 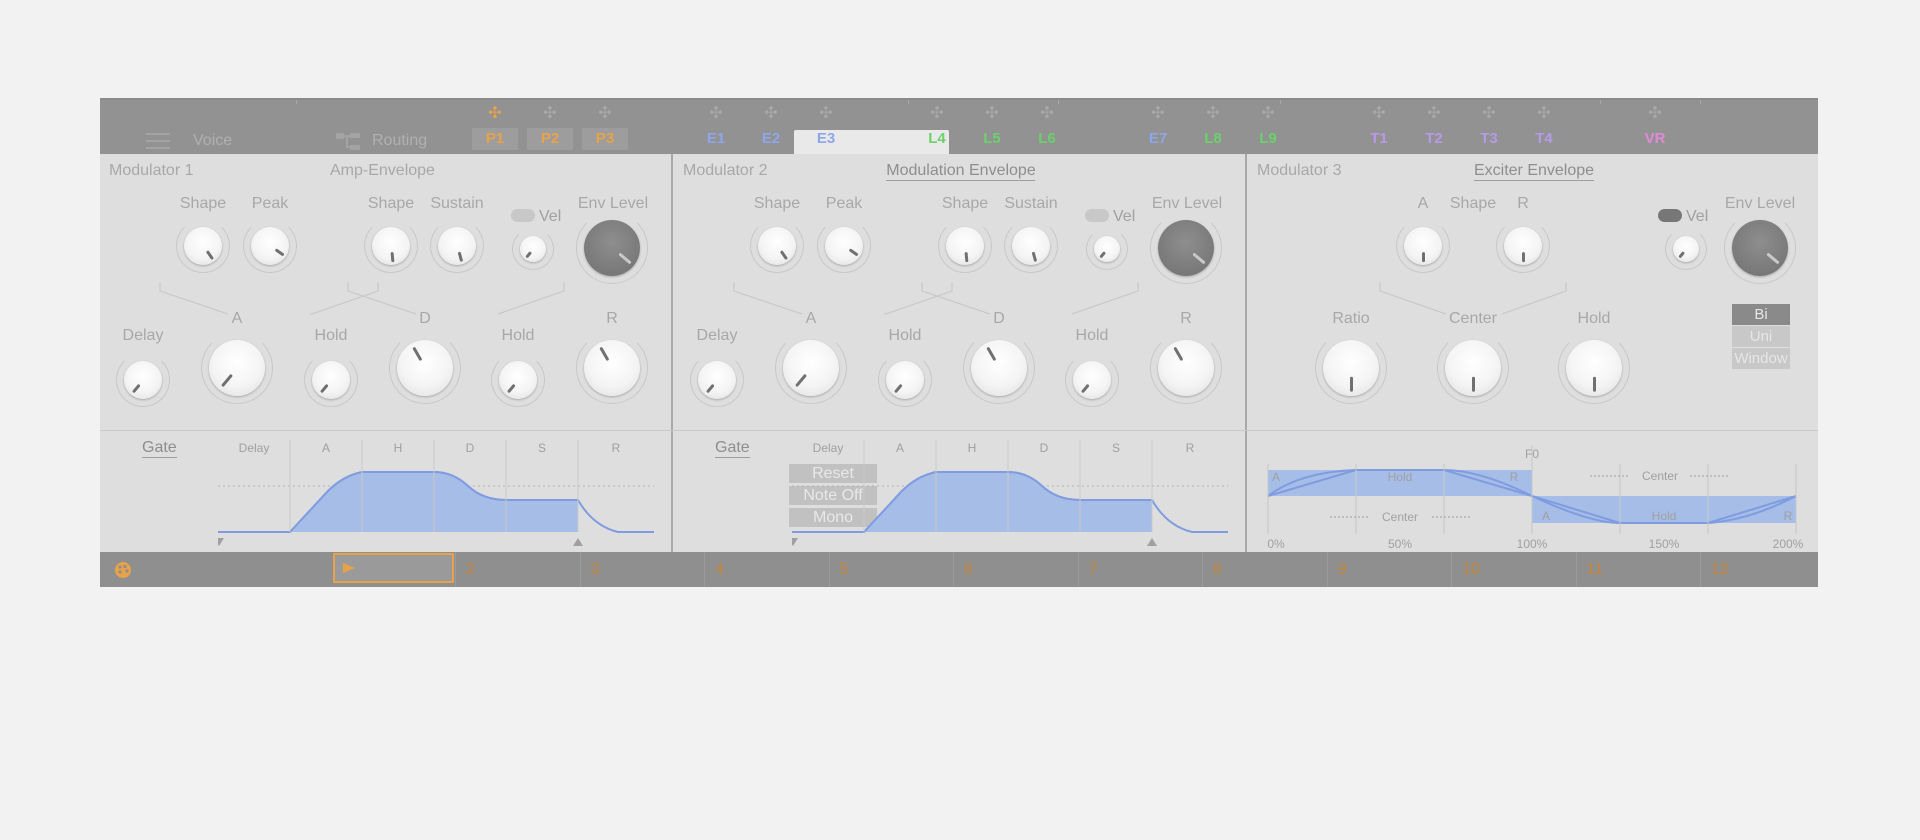 I want to click on modulation-envelope-graph: Delay A H D S R, so click(x=1010, y=492).